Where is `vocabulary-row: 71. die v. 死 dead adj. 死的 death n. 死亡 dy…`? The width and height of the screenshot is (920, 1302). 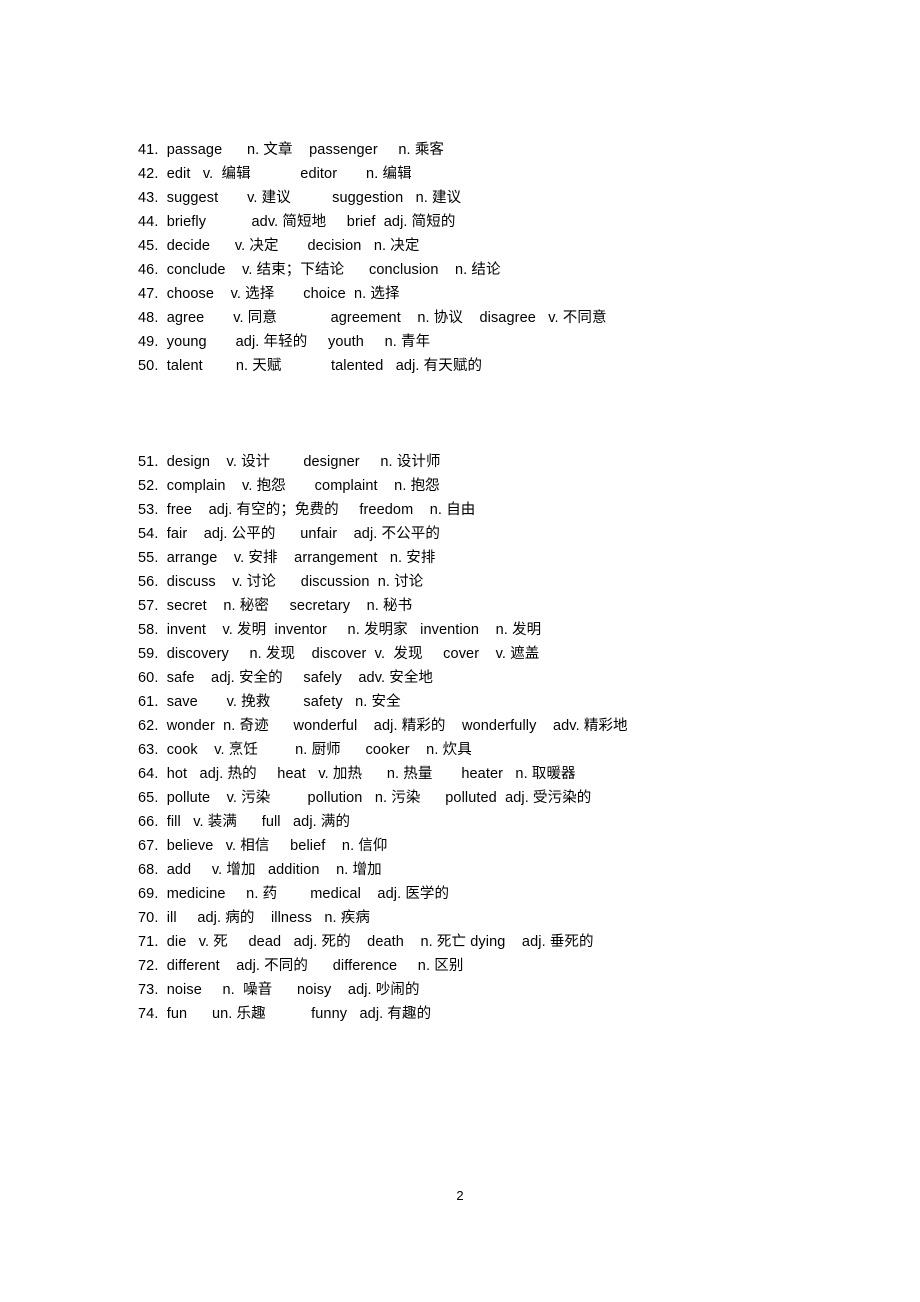
vocabulary-row: 71. die v. 死 dead adj. 死的 death n. 死亡 dy… is located at coordinates (366, 942).